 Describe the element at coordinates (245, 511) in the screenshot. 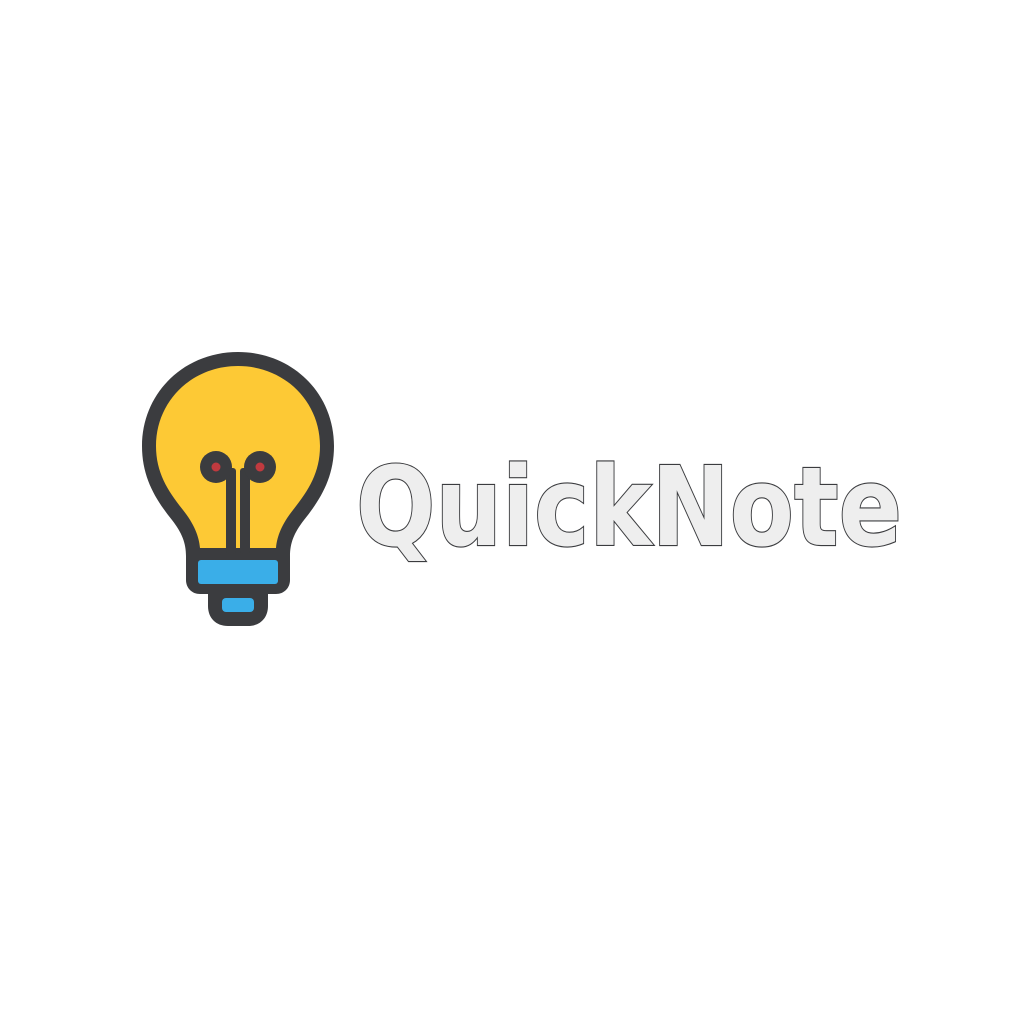

I see `filament-stem-right` at that location.